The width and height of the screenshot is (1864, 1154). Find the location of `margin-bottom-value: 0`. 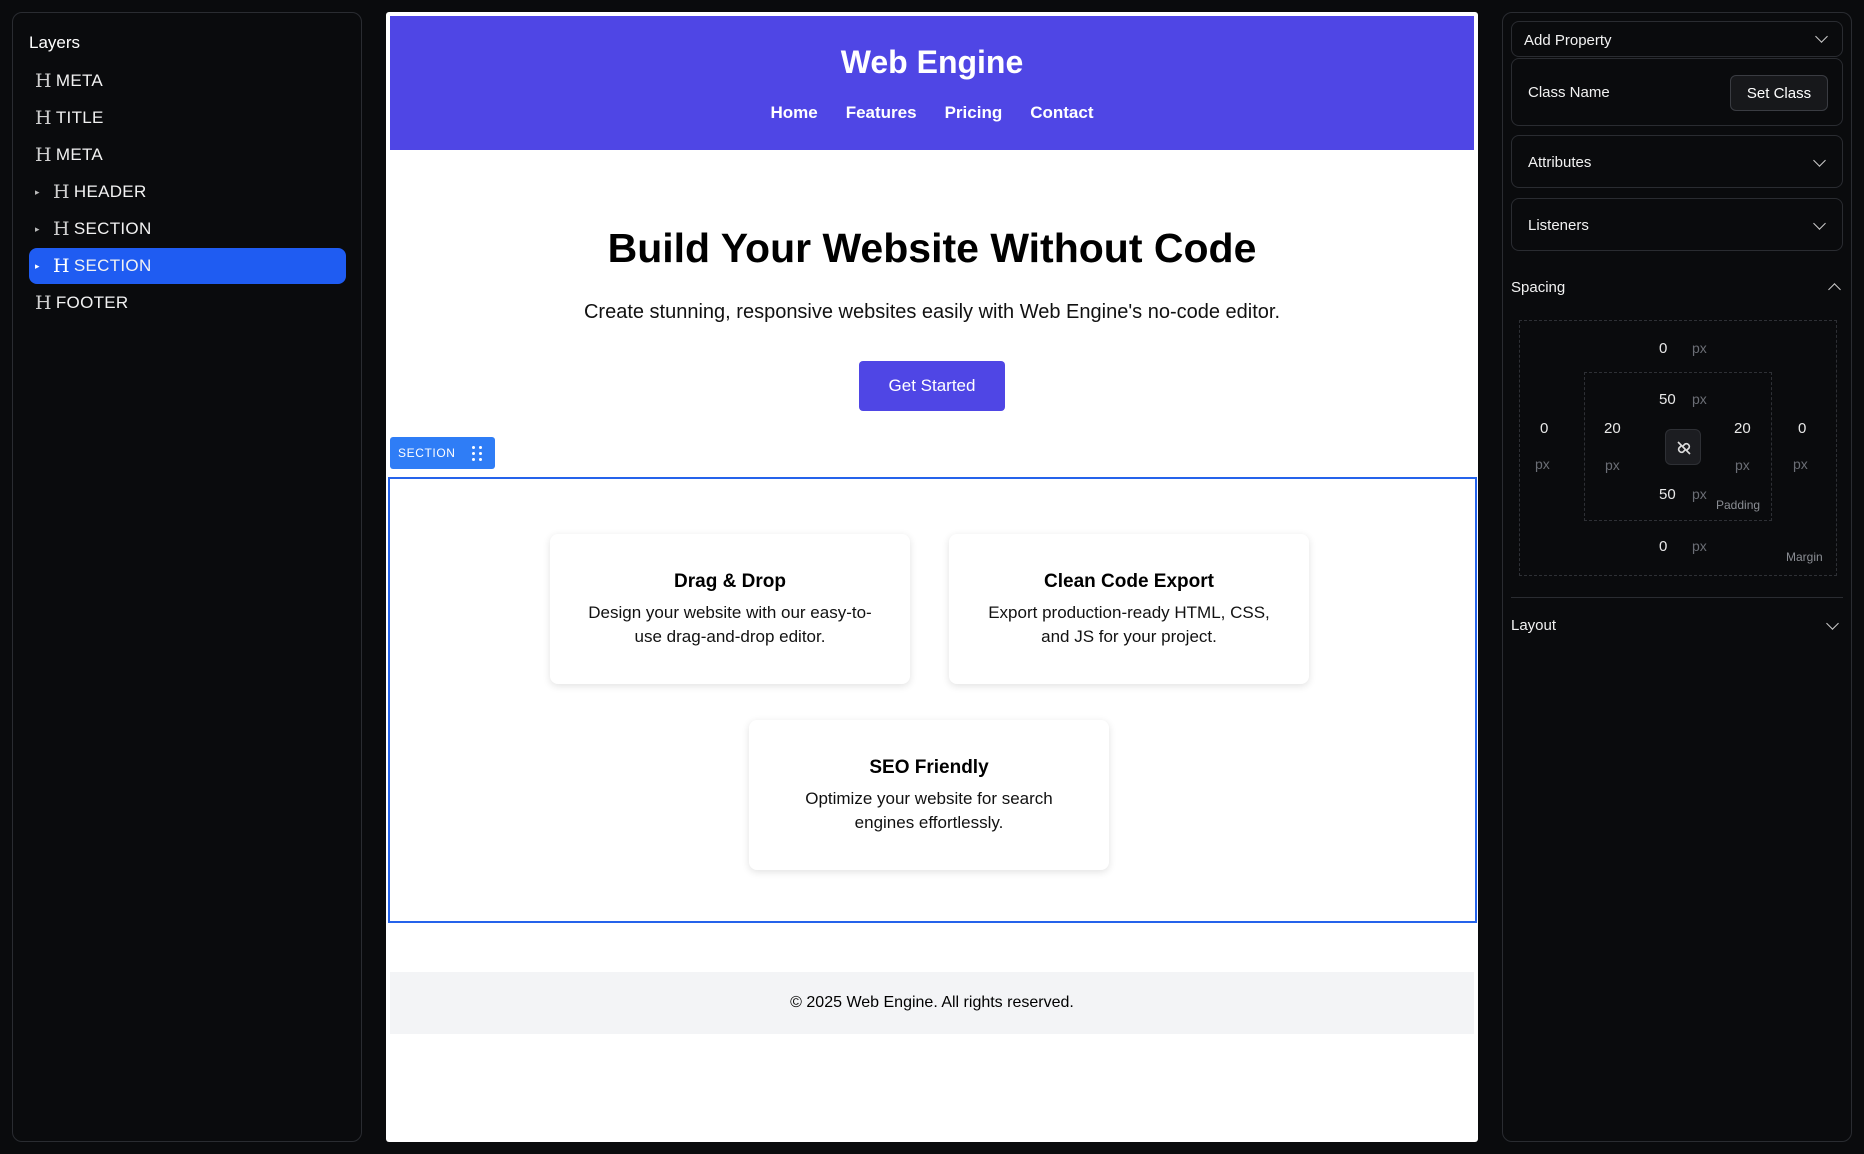

margin-bottom-value: 0 is located at coordinates (1663, 546).